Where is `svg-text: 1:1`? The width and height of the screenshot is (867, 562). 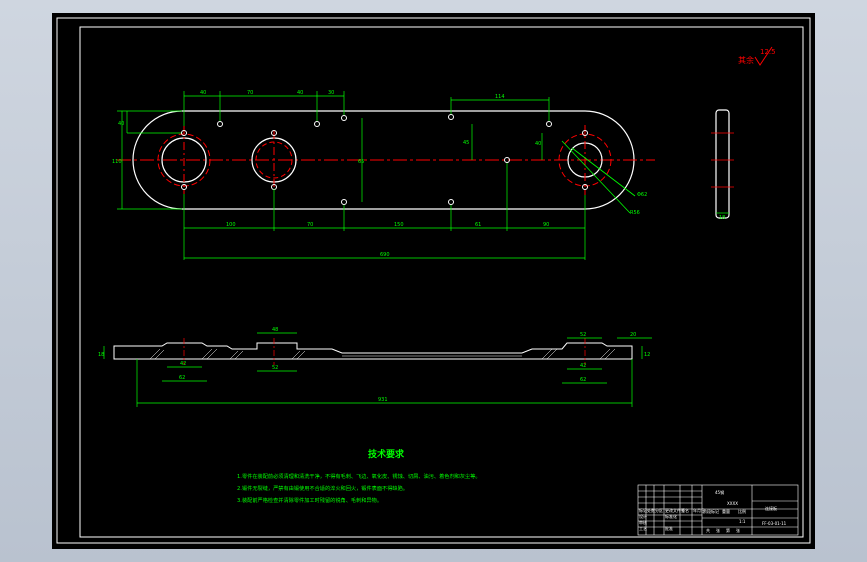
svg-text: 1:1 is located at coordinates (742, 521).